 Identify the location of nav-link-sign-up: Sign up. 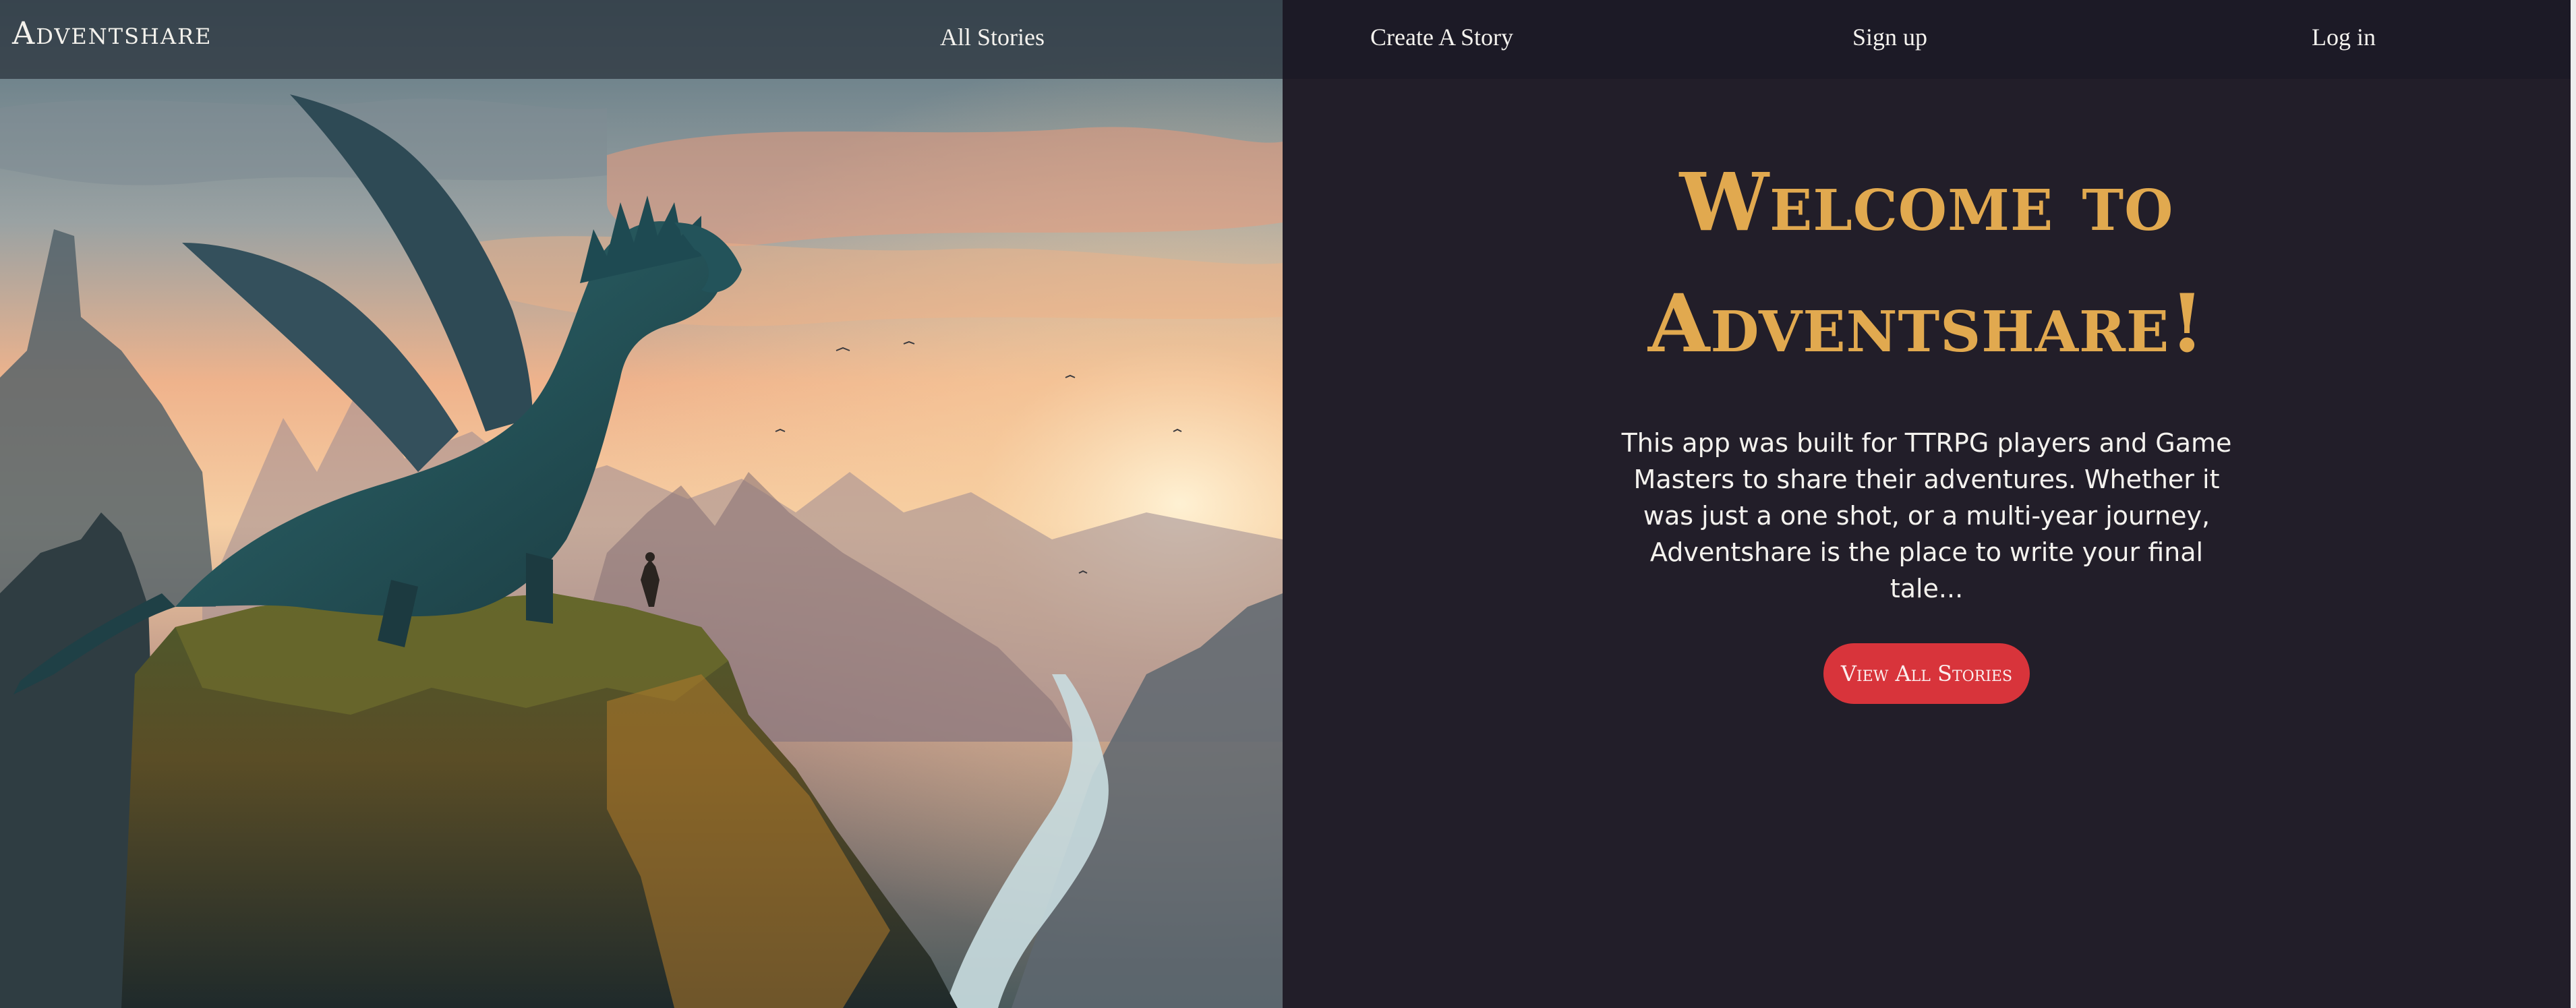
(1890, 37).